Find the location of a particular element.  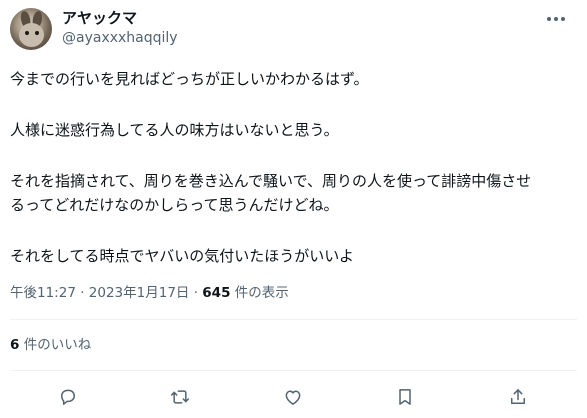

share-button is located at coordinates (518, 397).